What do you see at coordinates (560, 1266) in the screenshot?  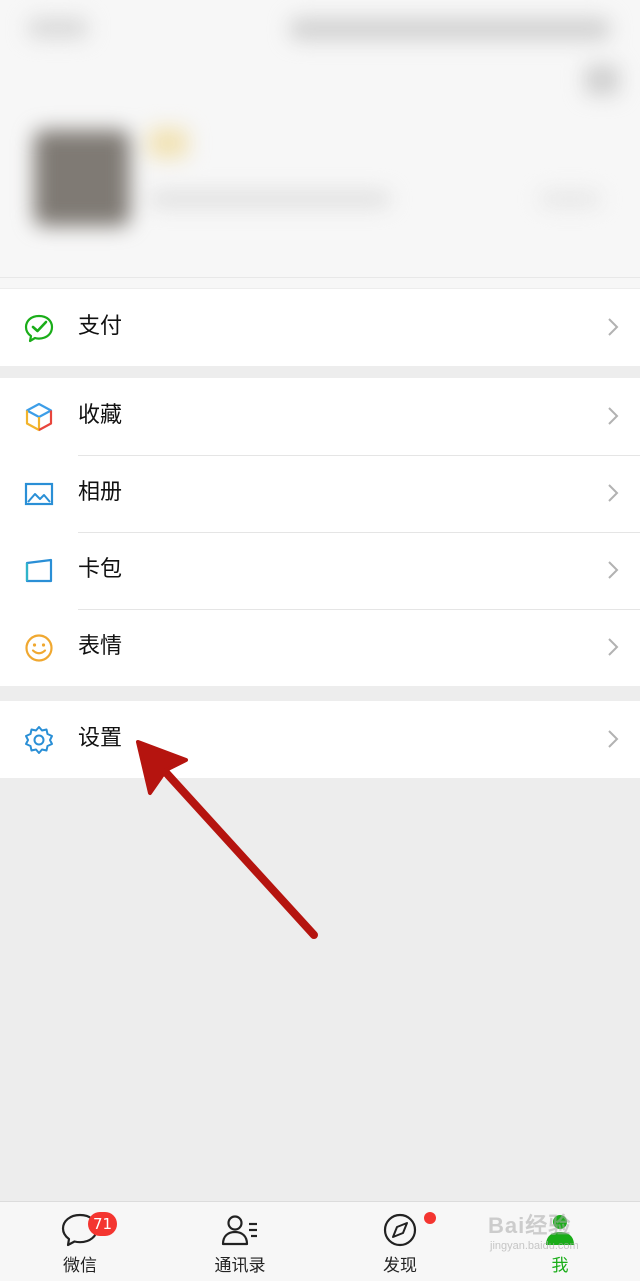 I see `tab-label: 我` at bounding box center [560, 1266].